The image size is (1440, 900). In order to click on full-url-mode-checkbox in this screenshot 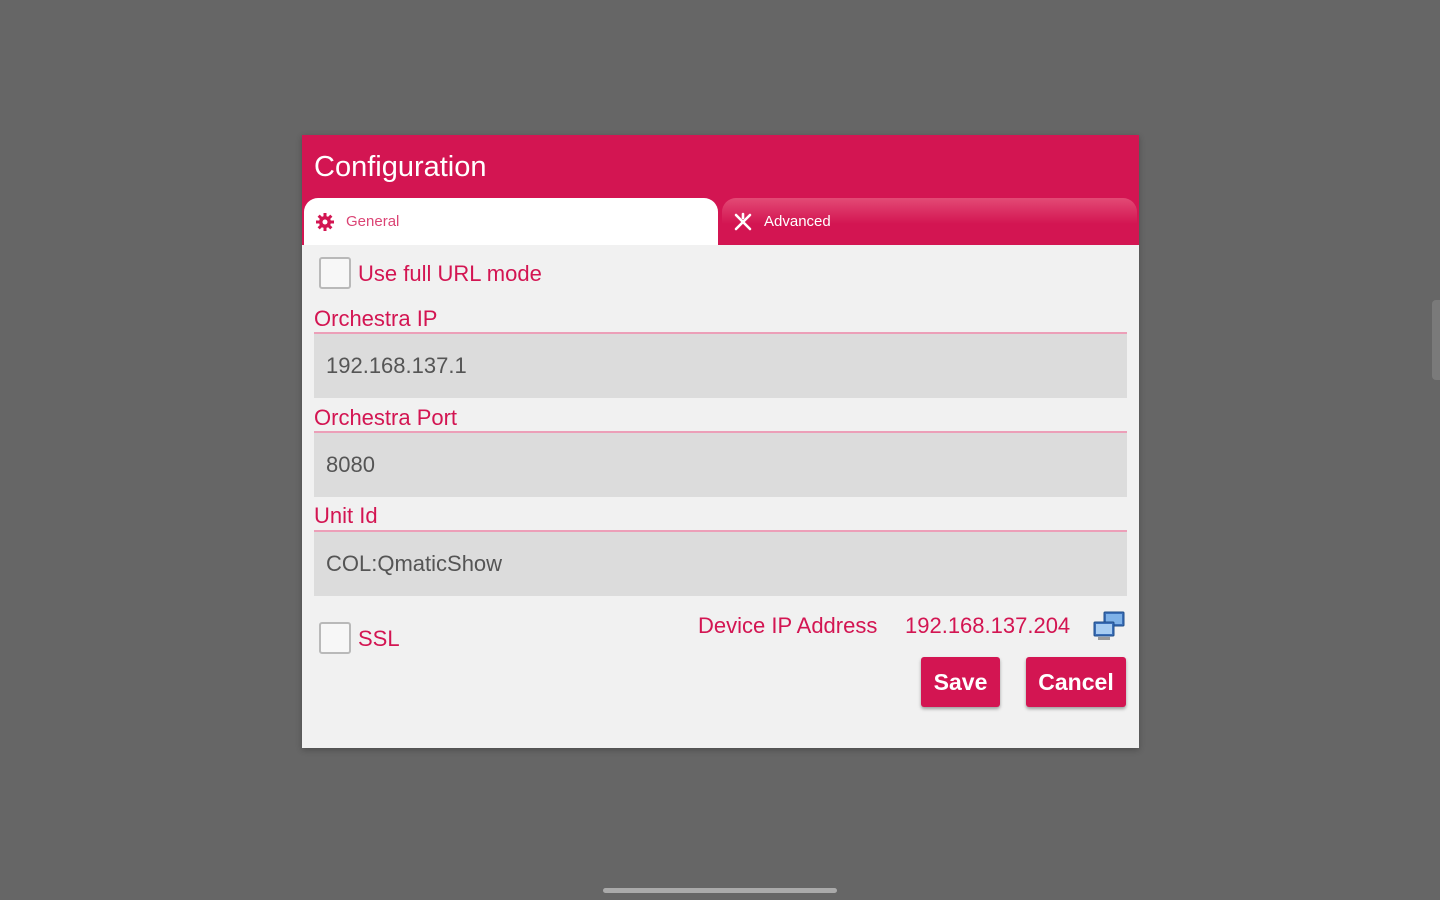, I will do `click(335, 273)`.